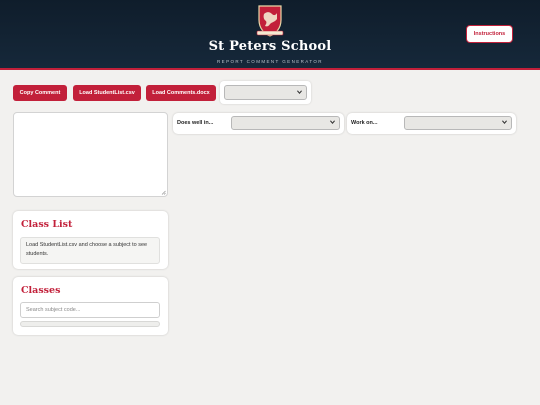 This screenshot has height=405, width=540. What do you see at coordinates (47, 224) in the screenshot?
I see `class-list-title: Class List` at bounding box center [47, 224].